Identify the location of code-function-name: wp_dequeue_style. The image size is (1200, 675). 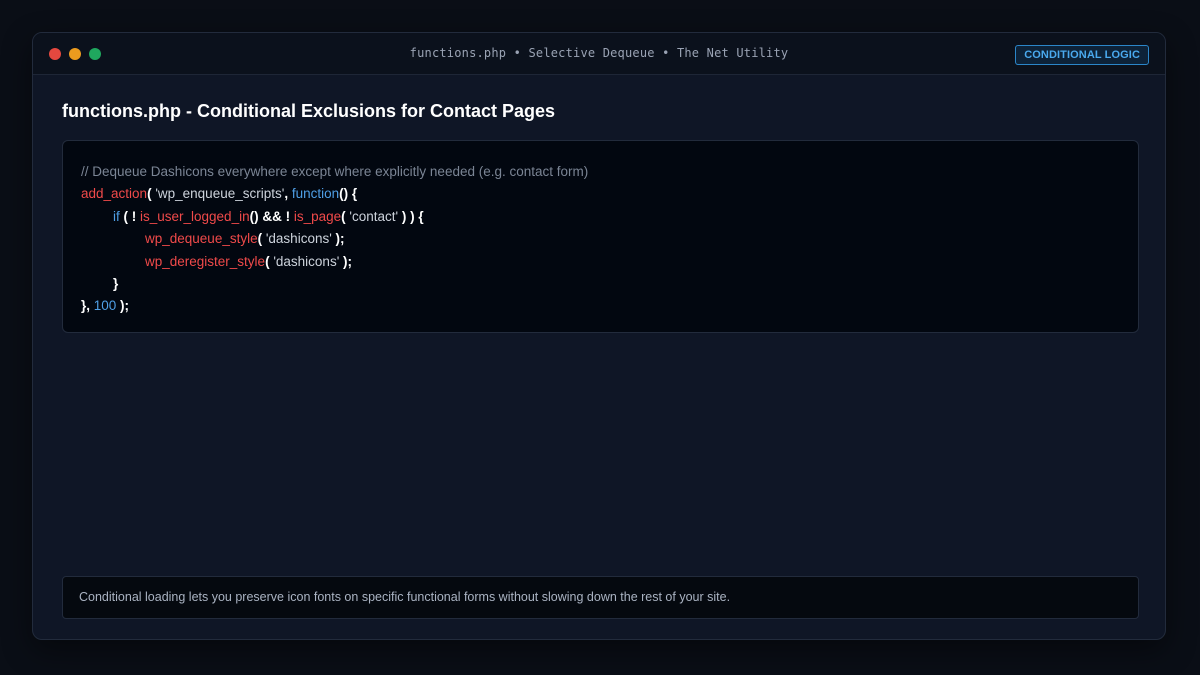
(201, 239).